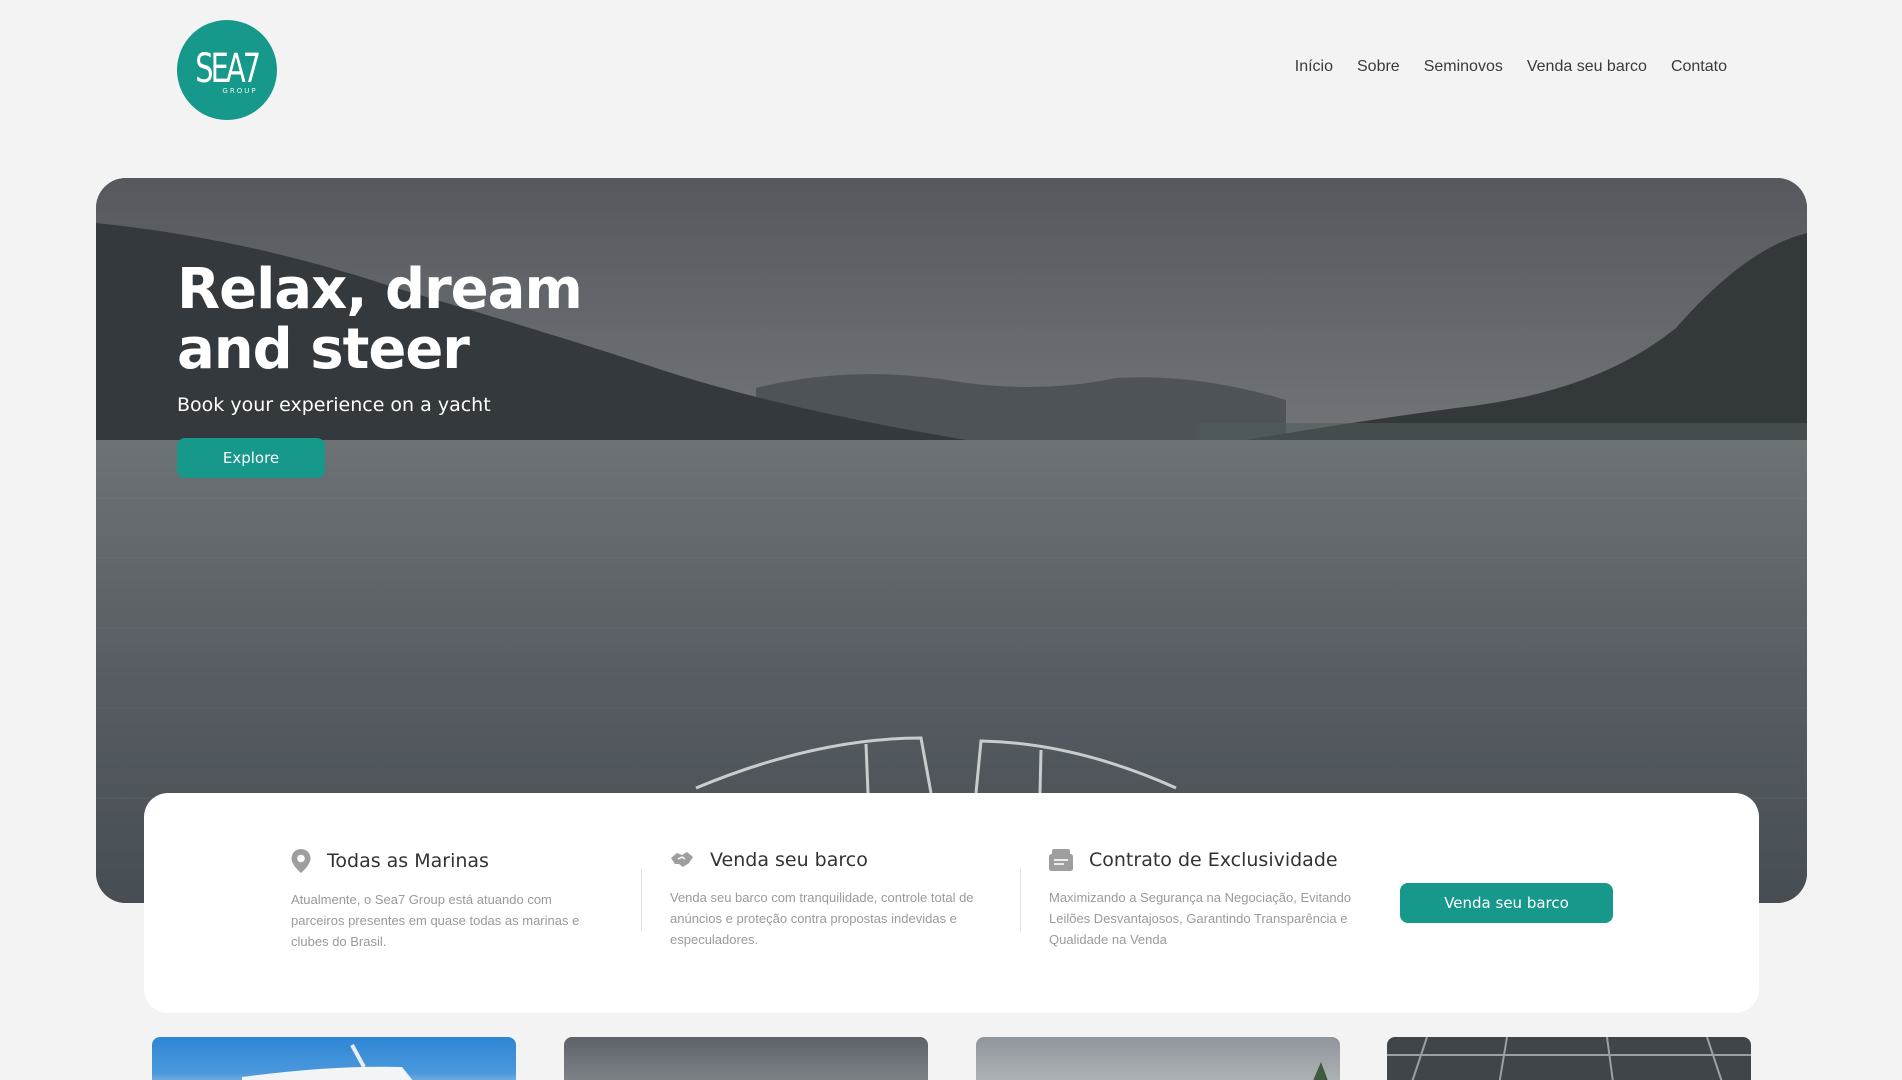 Image resolution: width=1902 pixels, height=1080 pixels. What do you see at coordinates (1061, 860) in the screenshot?
I see `contract-icon` at bounding box center [1061, 860].